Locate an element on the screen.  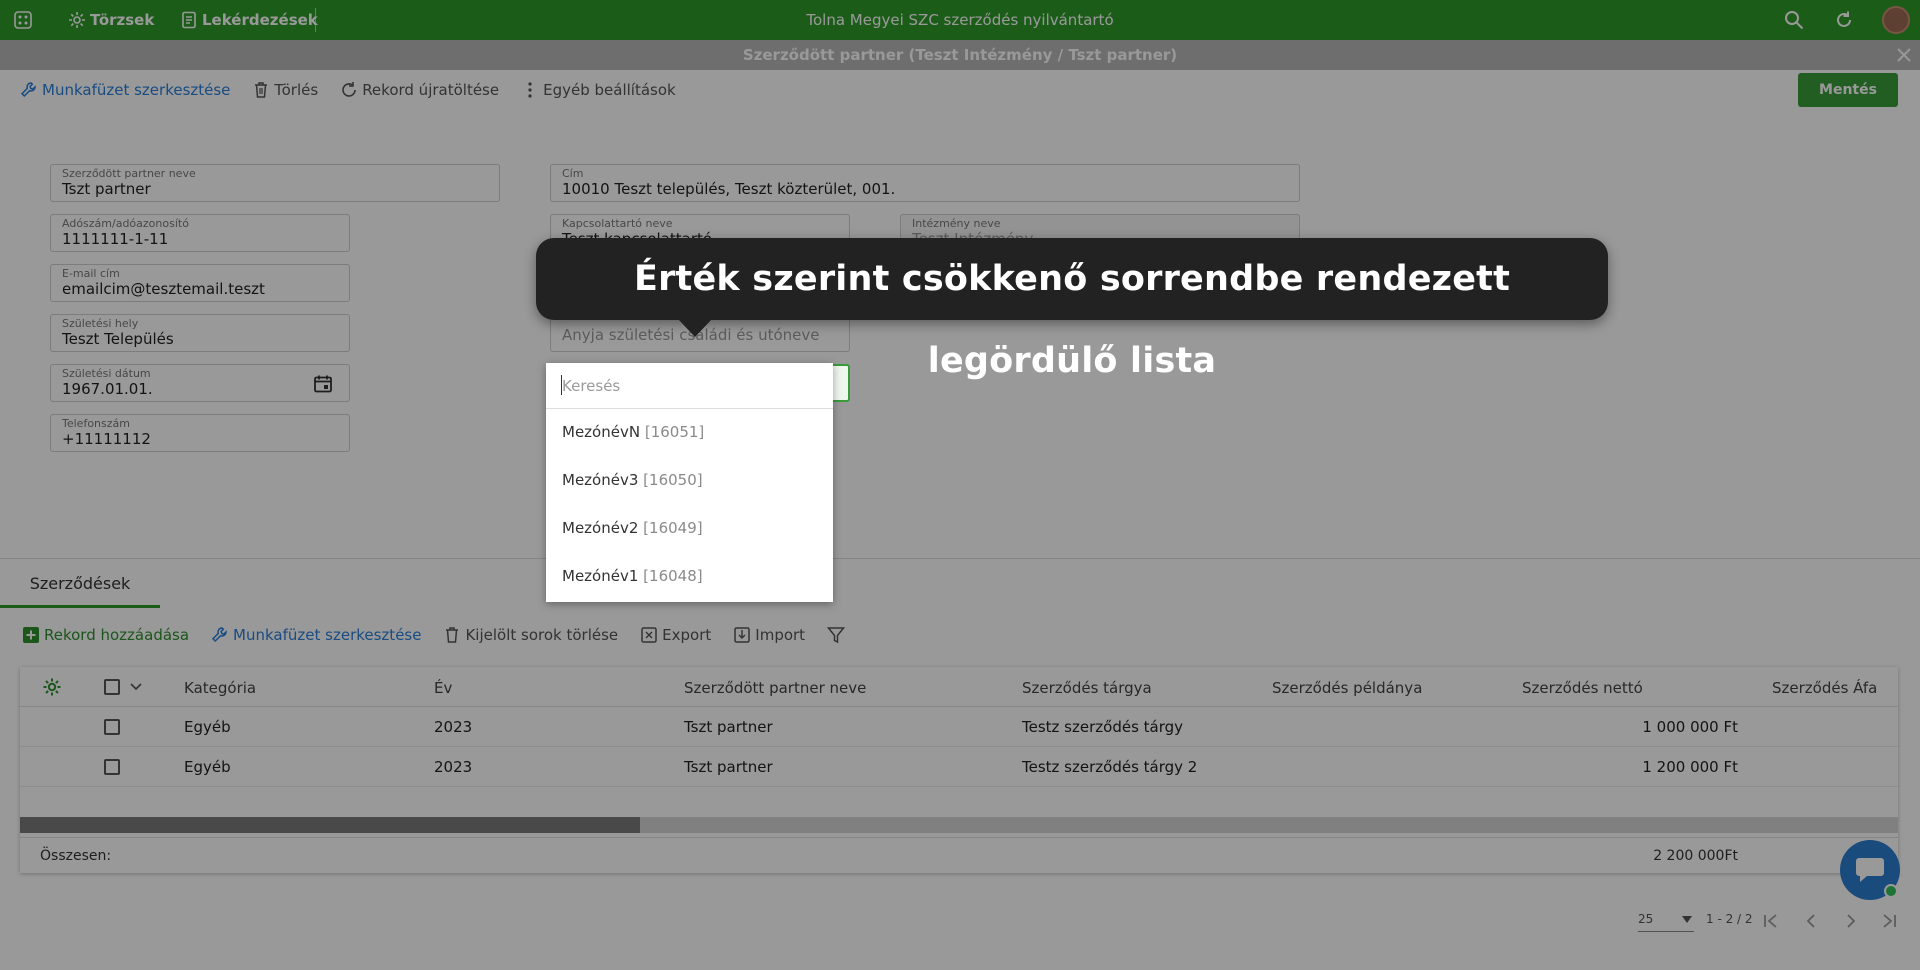
dropdown-option: Mezónév1 [16048] is located at coordinates (632, 576).